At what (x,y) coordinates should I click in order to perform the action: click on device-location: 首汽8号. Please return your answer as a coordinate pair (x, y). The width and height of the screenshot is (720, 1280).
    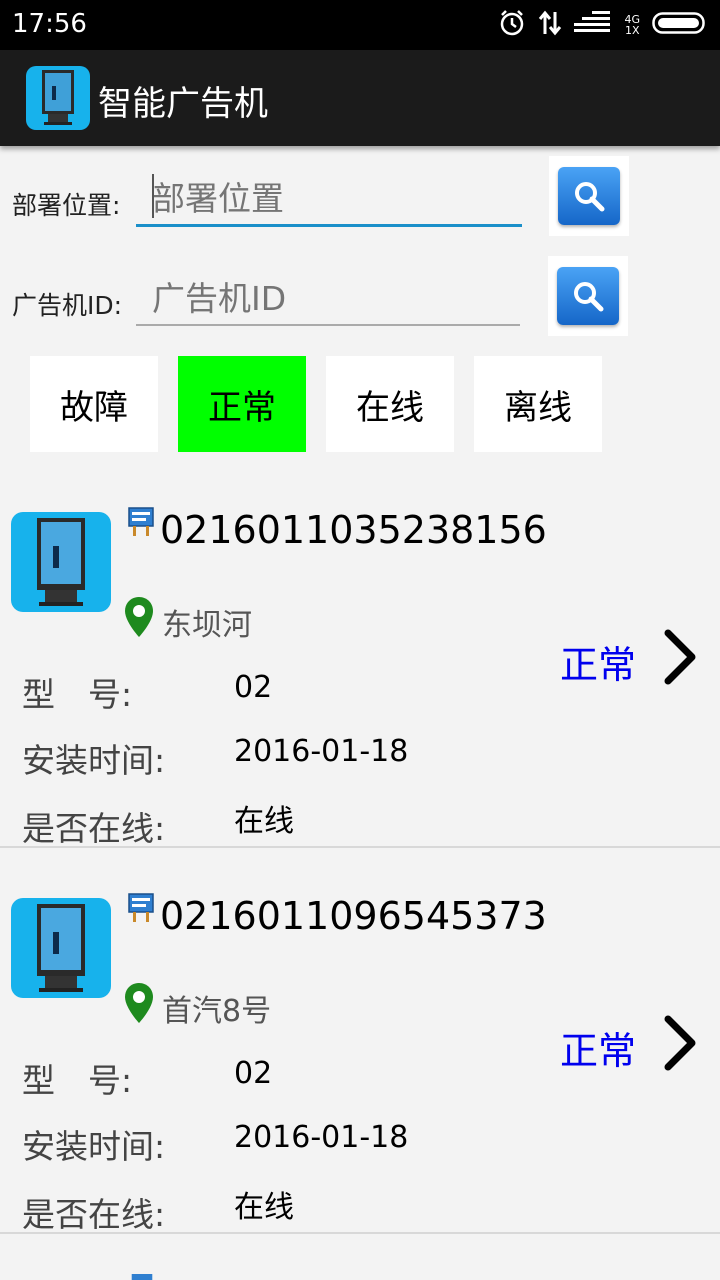
    Looking at the image, I should click on (217, 1011).